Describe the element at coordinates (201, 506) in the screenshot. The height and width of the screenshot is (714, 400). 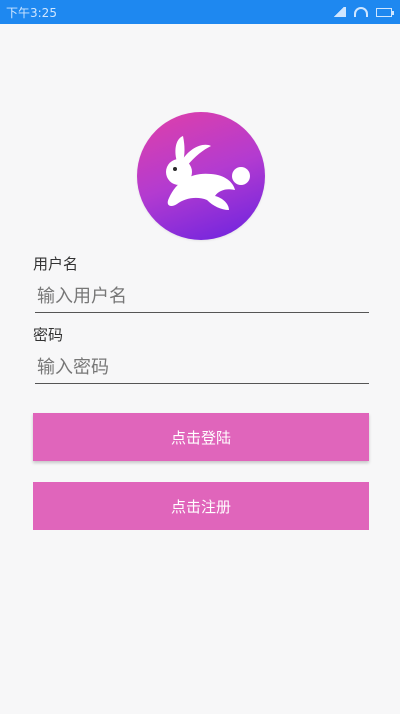
I see `register-button: 点击注册` at that location.